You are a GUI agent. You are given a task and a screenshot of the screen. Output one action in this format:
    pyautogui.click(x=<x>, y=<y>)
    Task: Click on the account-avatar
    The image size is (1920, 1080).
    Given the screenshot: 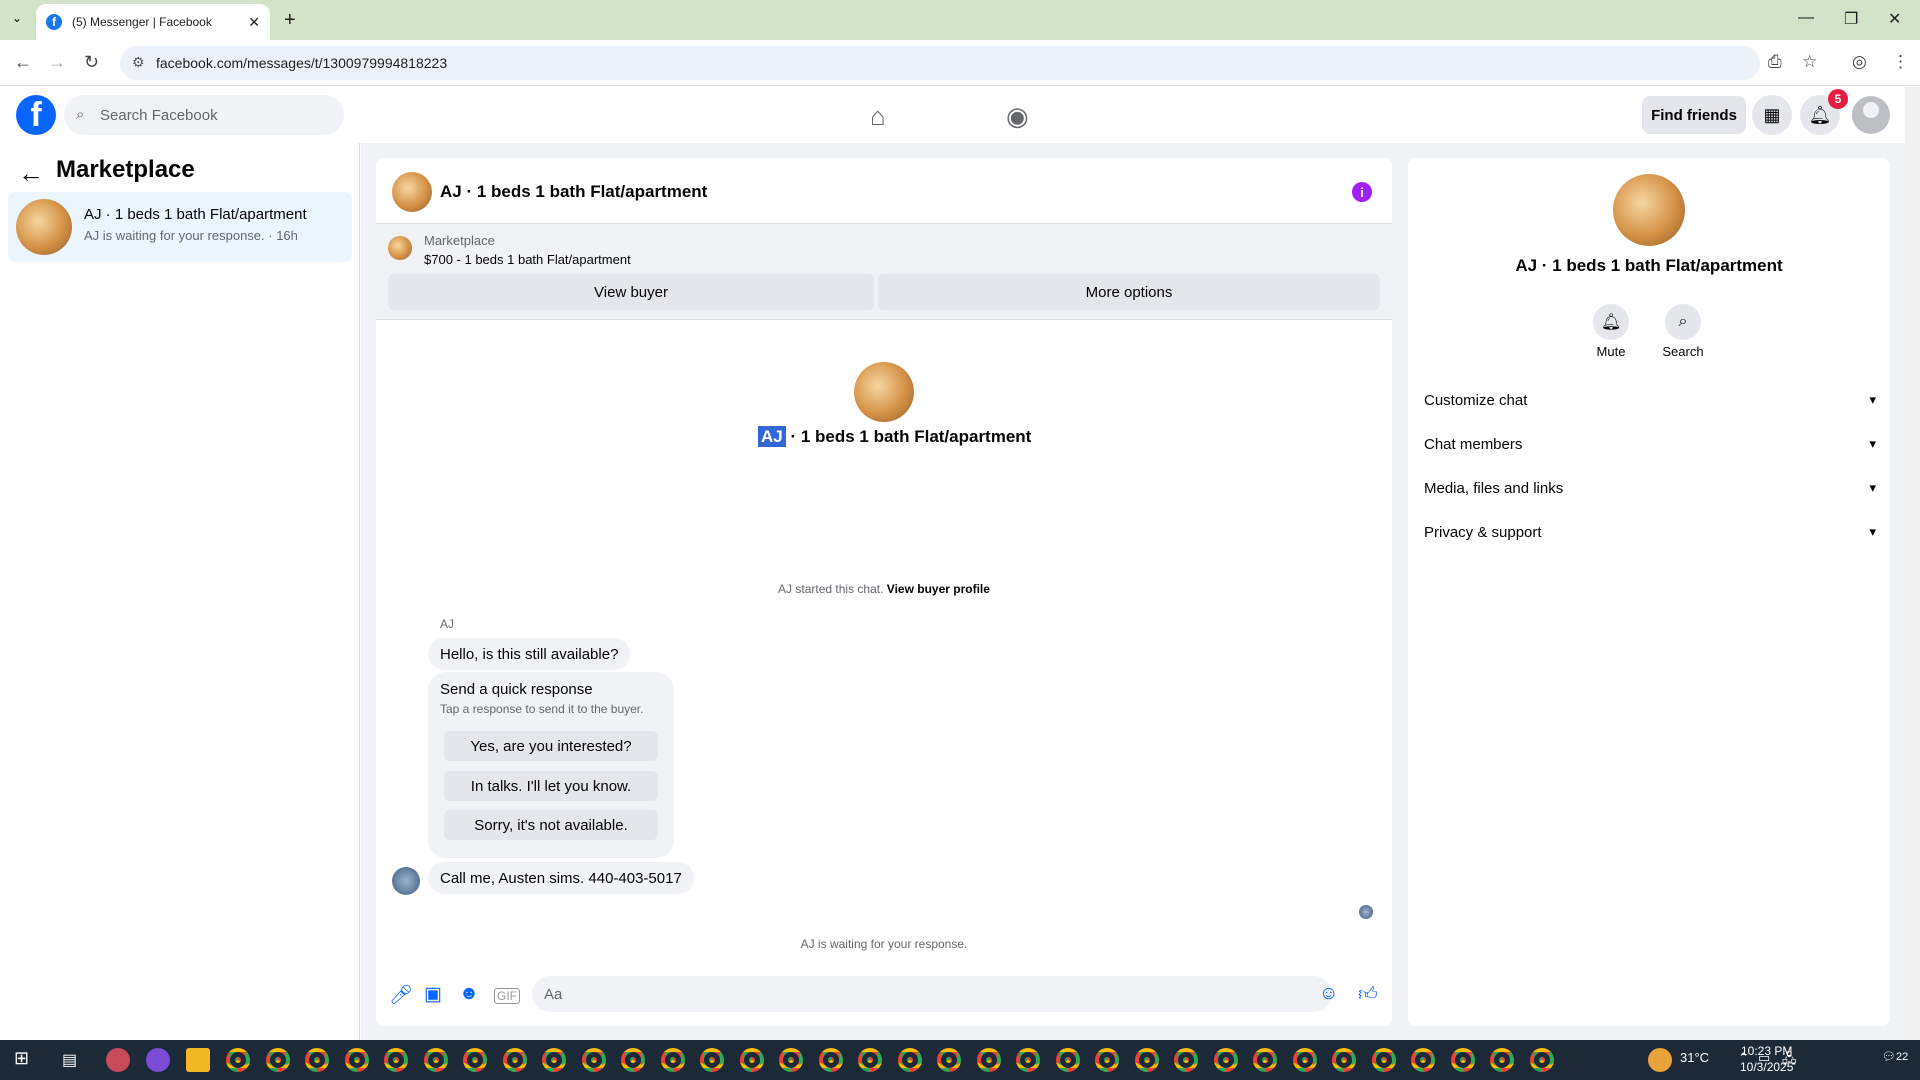 What is the action you would take?
    pyautogui.click(x=1871, y=115)
    